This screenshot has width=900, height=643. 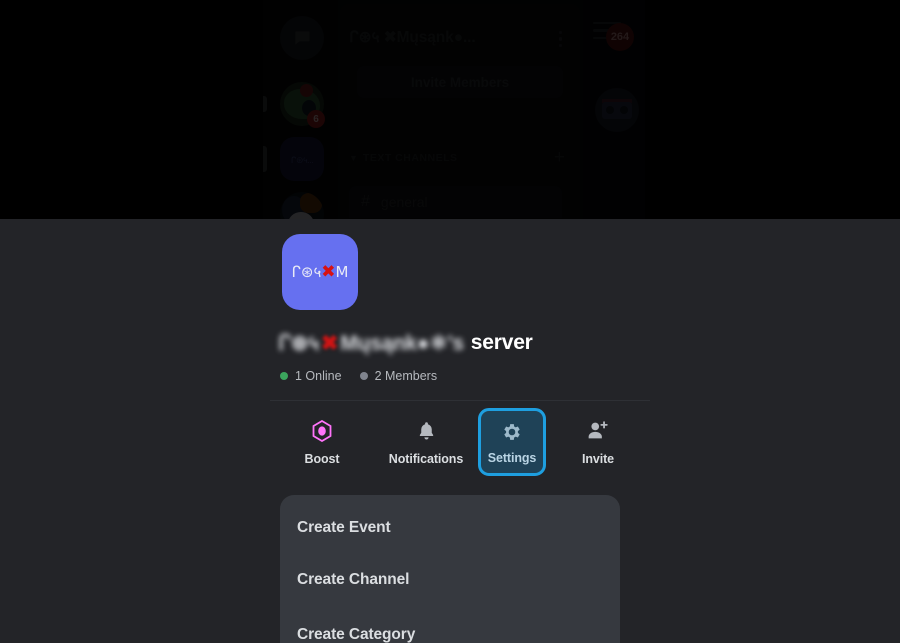 What do you see at coordinates (353, 158) in the screenshot?
I see `chevron-down-icon: ▼` at bounding box center [353, 158].